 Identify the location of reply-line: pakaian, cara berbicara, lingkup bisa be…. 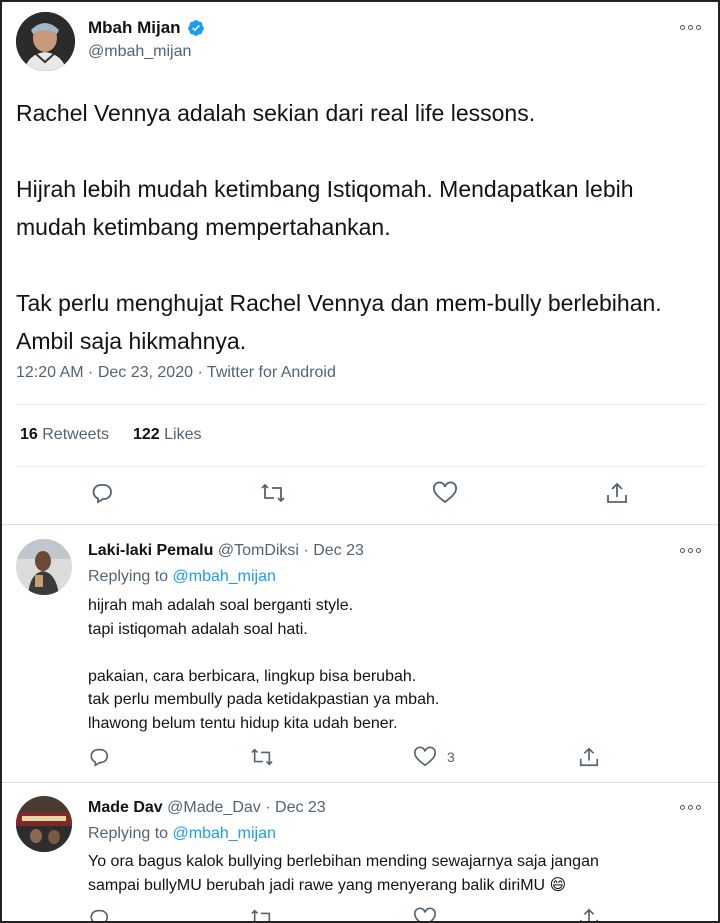
(252, 676).